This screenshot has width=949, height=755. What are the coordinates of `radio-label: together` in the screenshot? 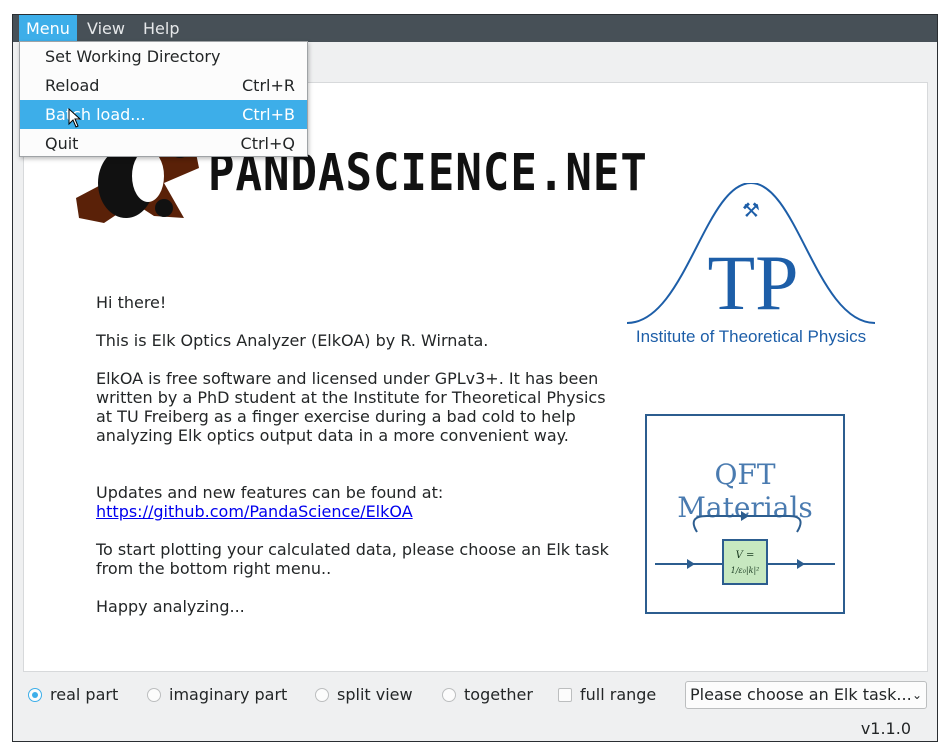 It's located at (498, 694).